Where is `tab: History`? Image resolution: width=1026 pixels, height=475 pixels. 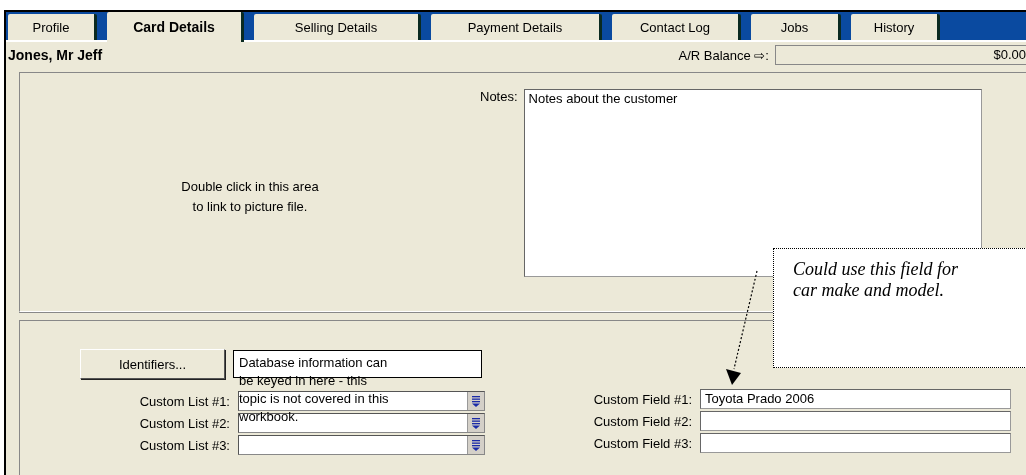 tab: History is located at coordinates (895, 27).